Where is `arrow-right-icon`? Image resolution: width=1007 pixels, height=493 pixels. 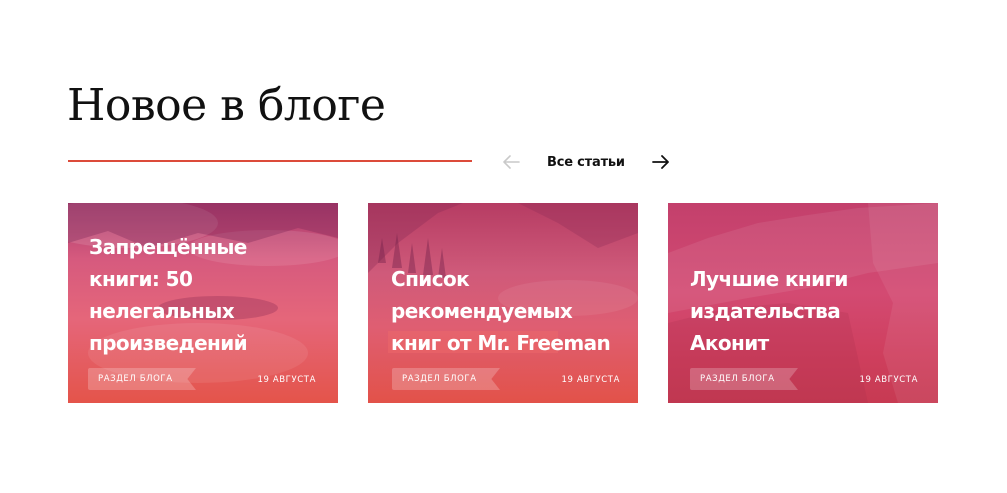
arrow-right-icon is located at coordinates (661, 162).